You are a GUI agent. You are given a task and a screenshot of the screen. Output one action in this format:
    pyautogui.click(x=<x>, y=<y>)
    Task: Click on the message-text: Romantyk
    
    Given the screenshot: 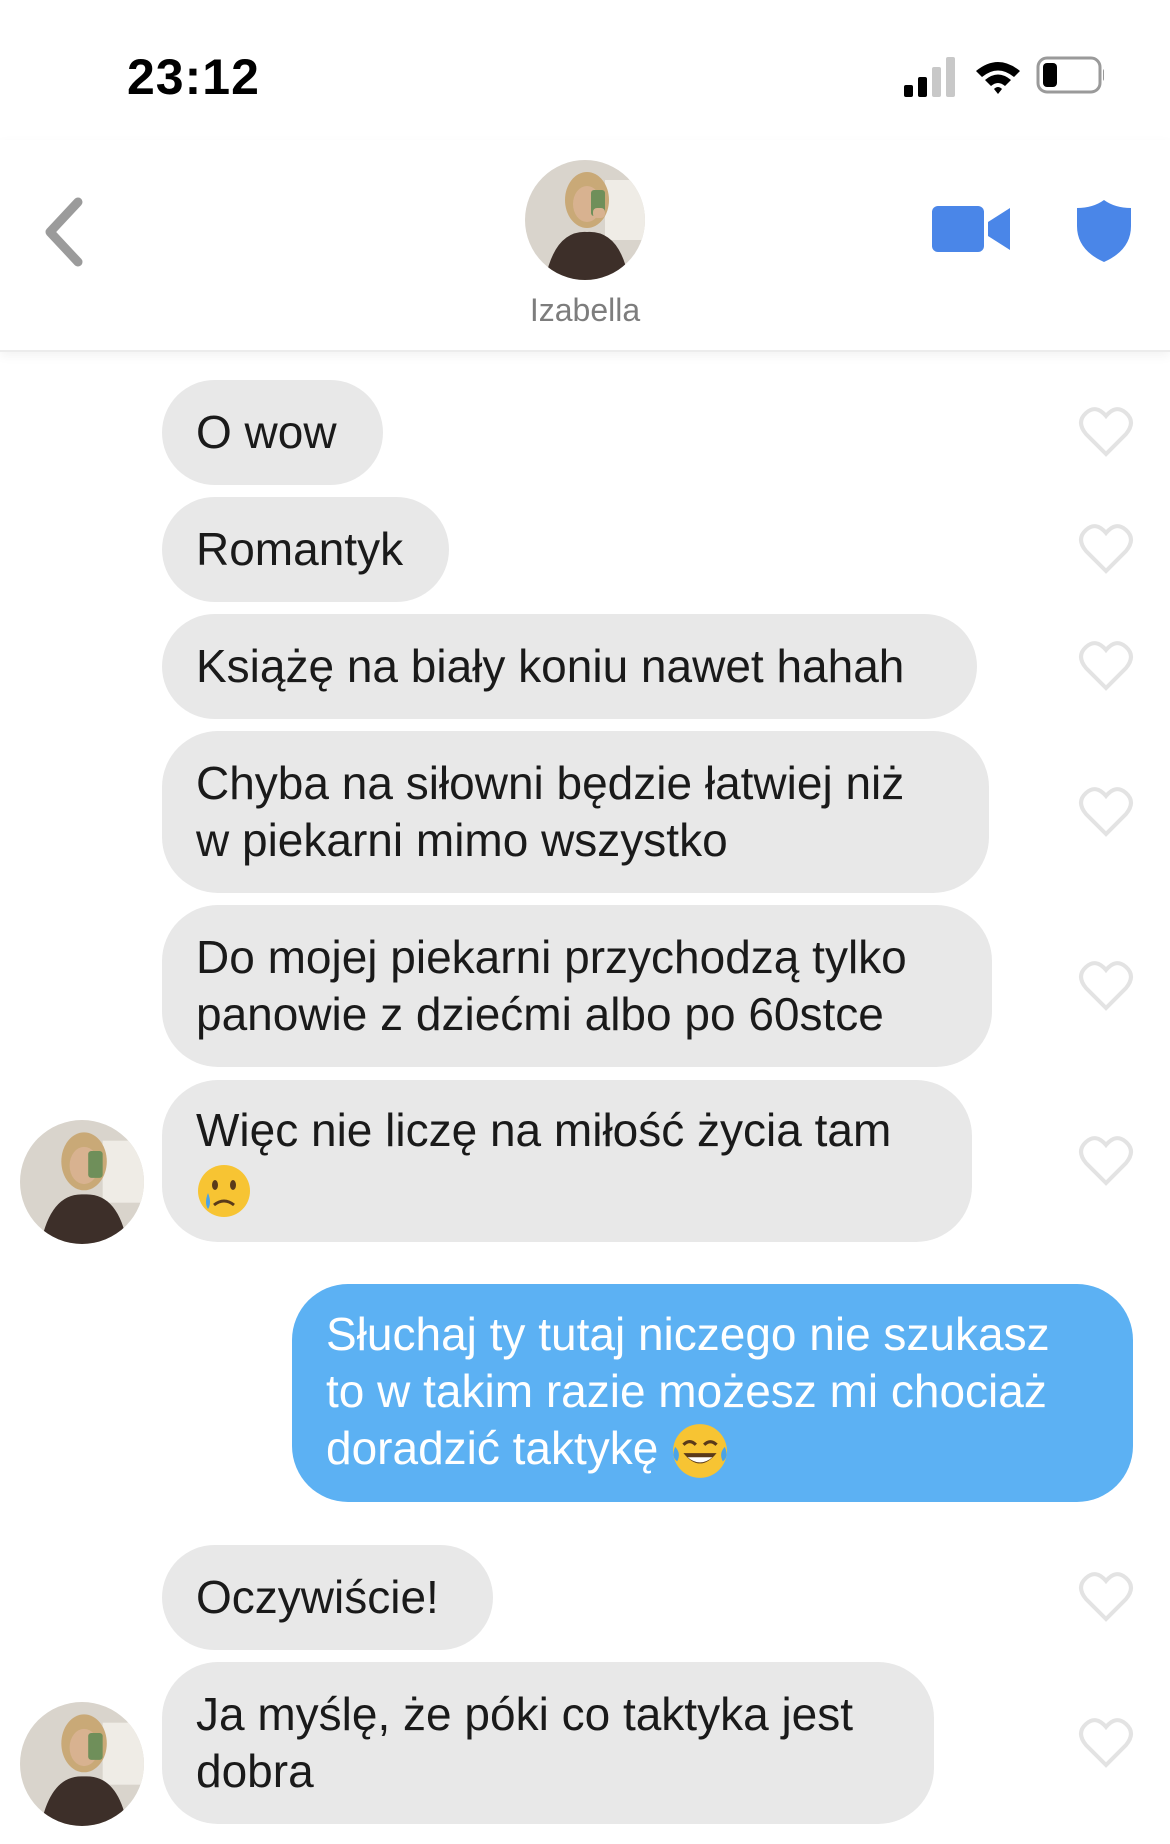 What is the action you would take?
    pyautogui.click(x=300, y=549)
    